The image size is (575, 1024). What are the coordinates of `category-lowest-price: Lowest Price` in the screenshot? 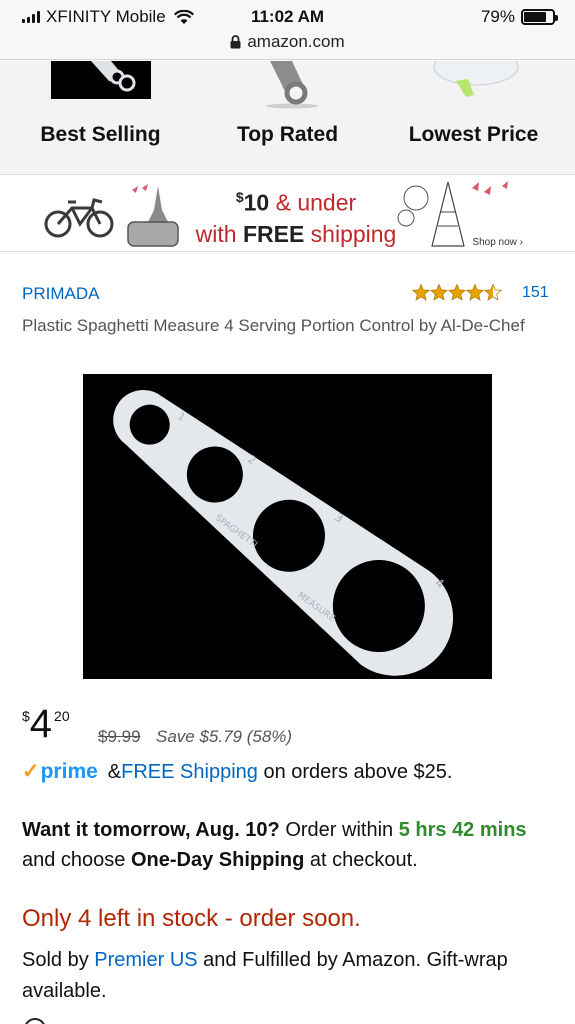 It's located at (473, 118).